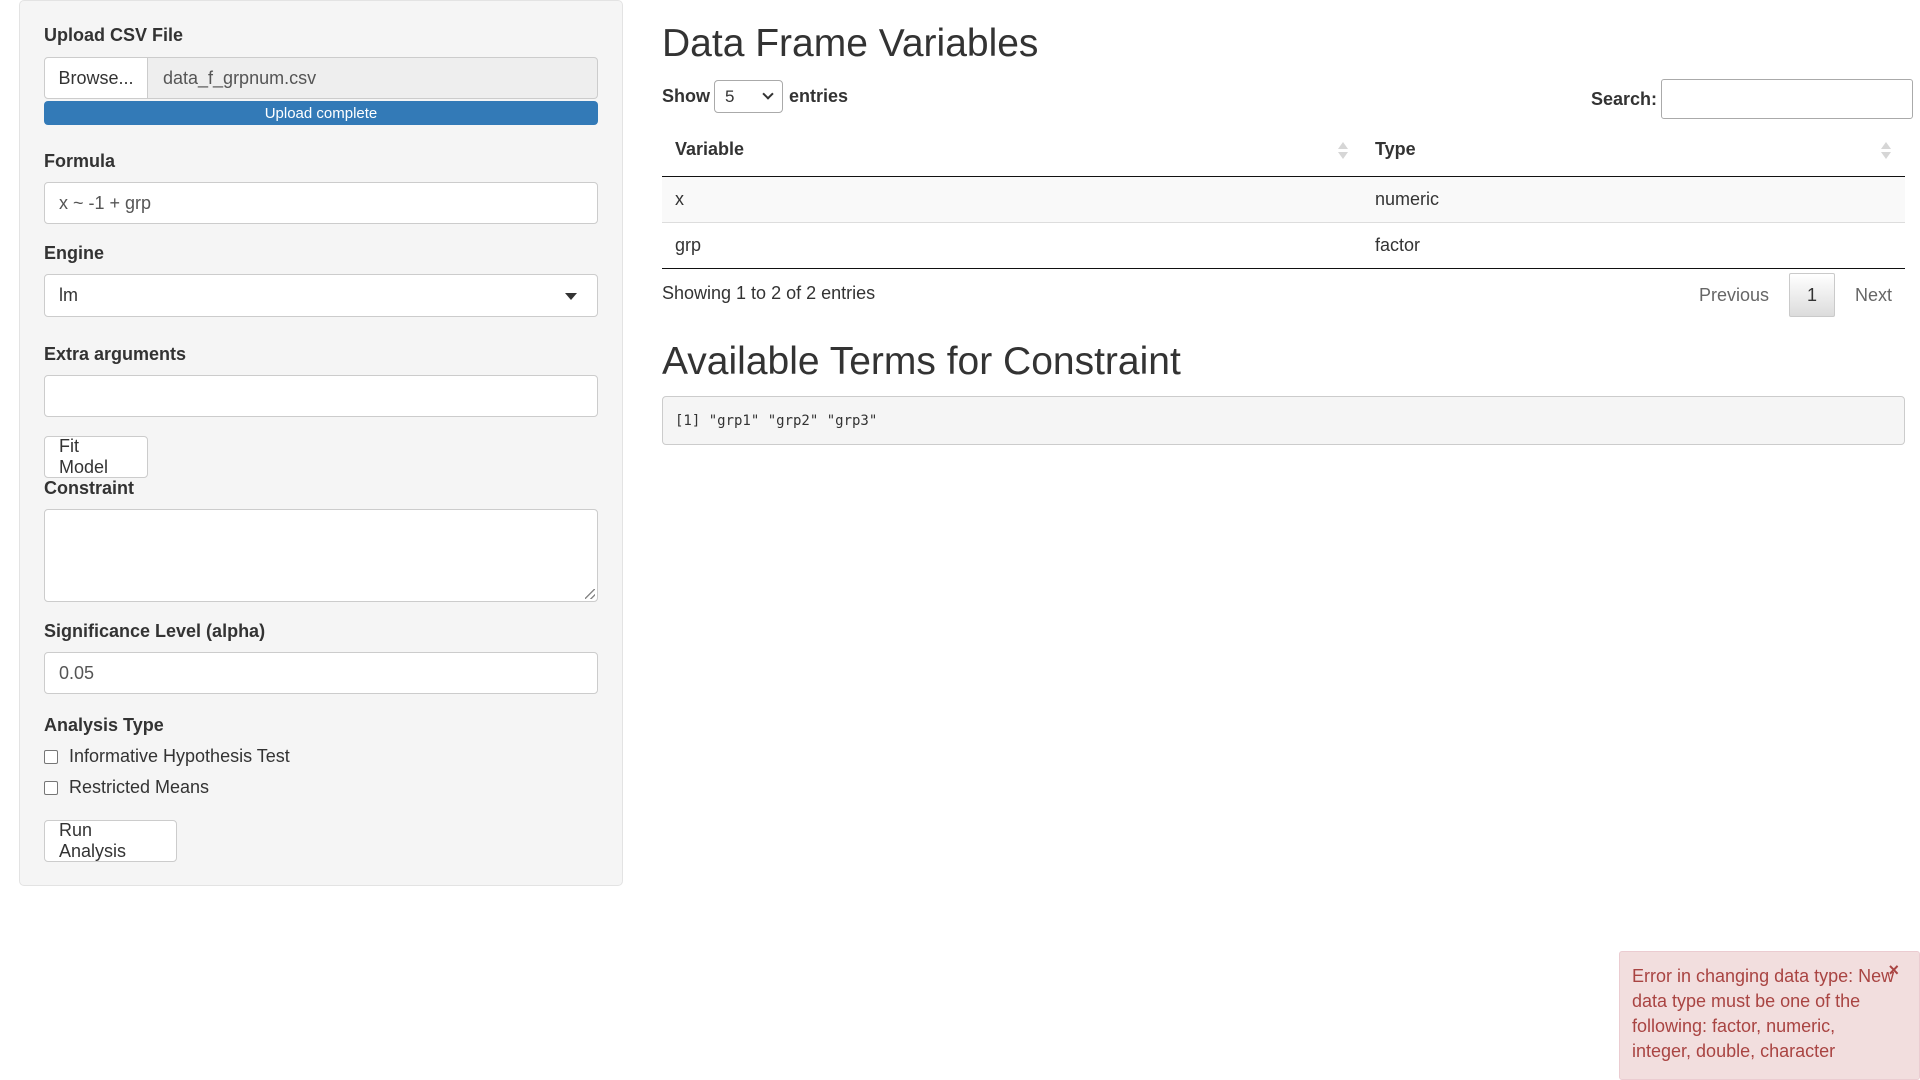 The width and height of the screenshot is (1920, 1080). I want to click on column-header-variable: Variable, so click(1012, 150).